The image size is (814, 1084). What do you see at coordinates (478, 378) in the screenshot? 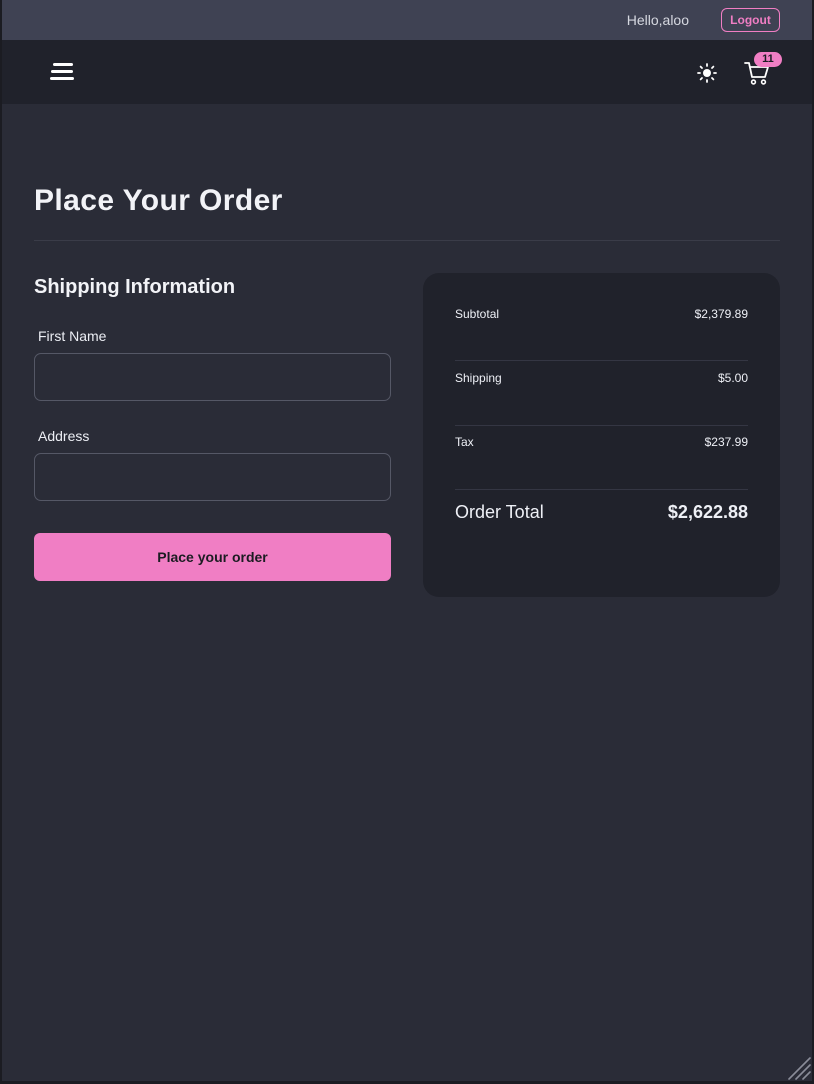
I see `shipping-label: Shipping` at bounding box center [478, 378].